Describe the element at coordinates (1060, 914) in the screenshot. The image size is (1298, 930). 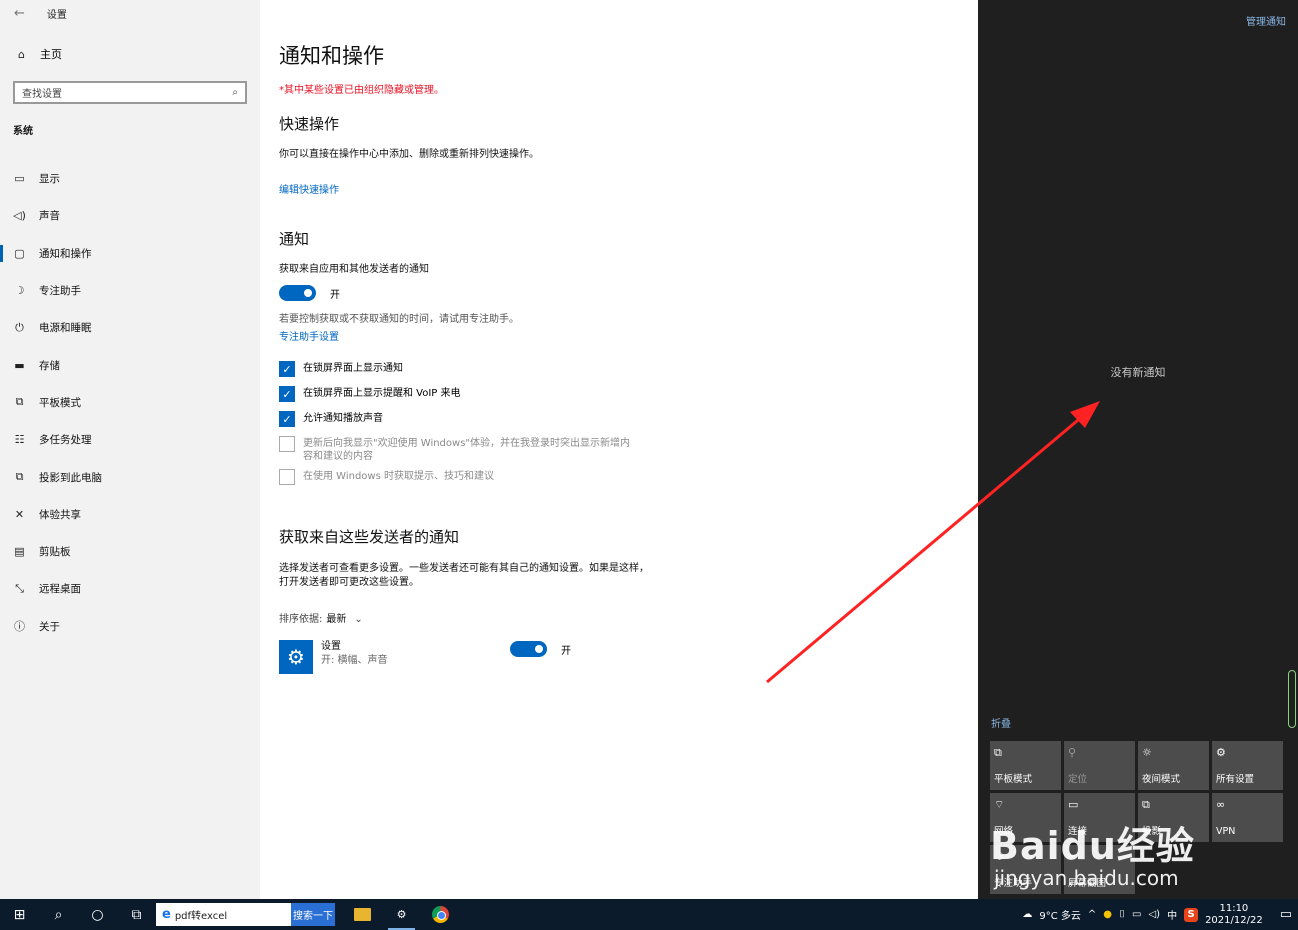
I see `weather-text: 9°C 多云` at that location.